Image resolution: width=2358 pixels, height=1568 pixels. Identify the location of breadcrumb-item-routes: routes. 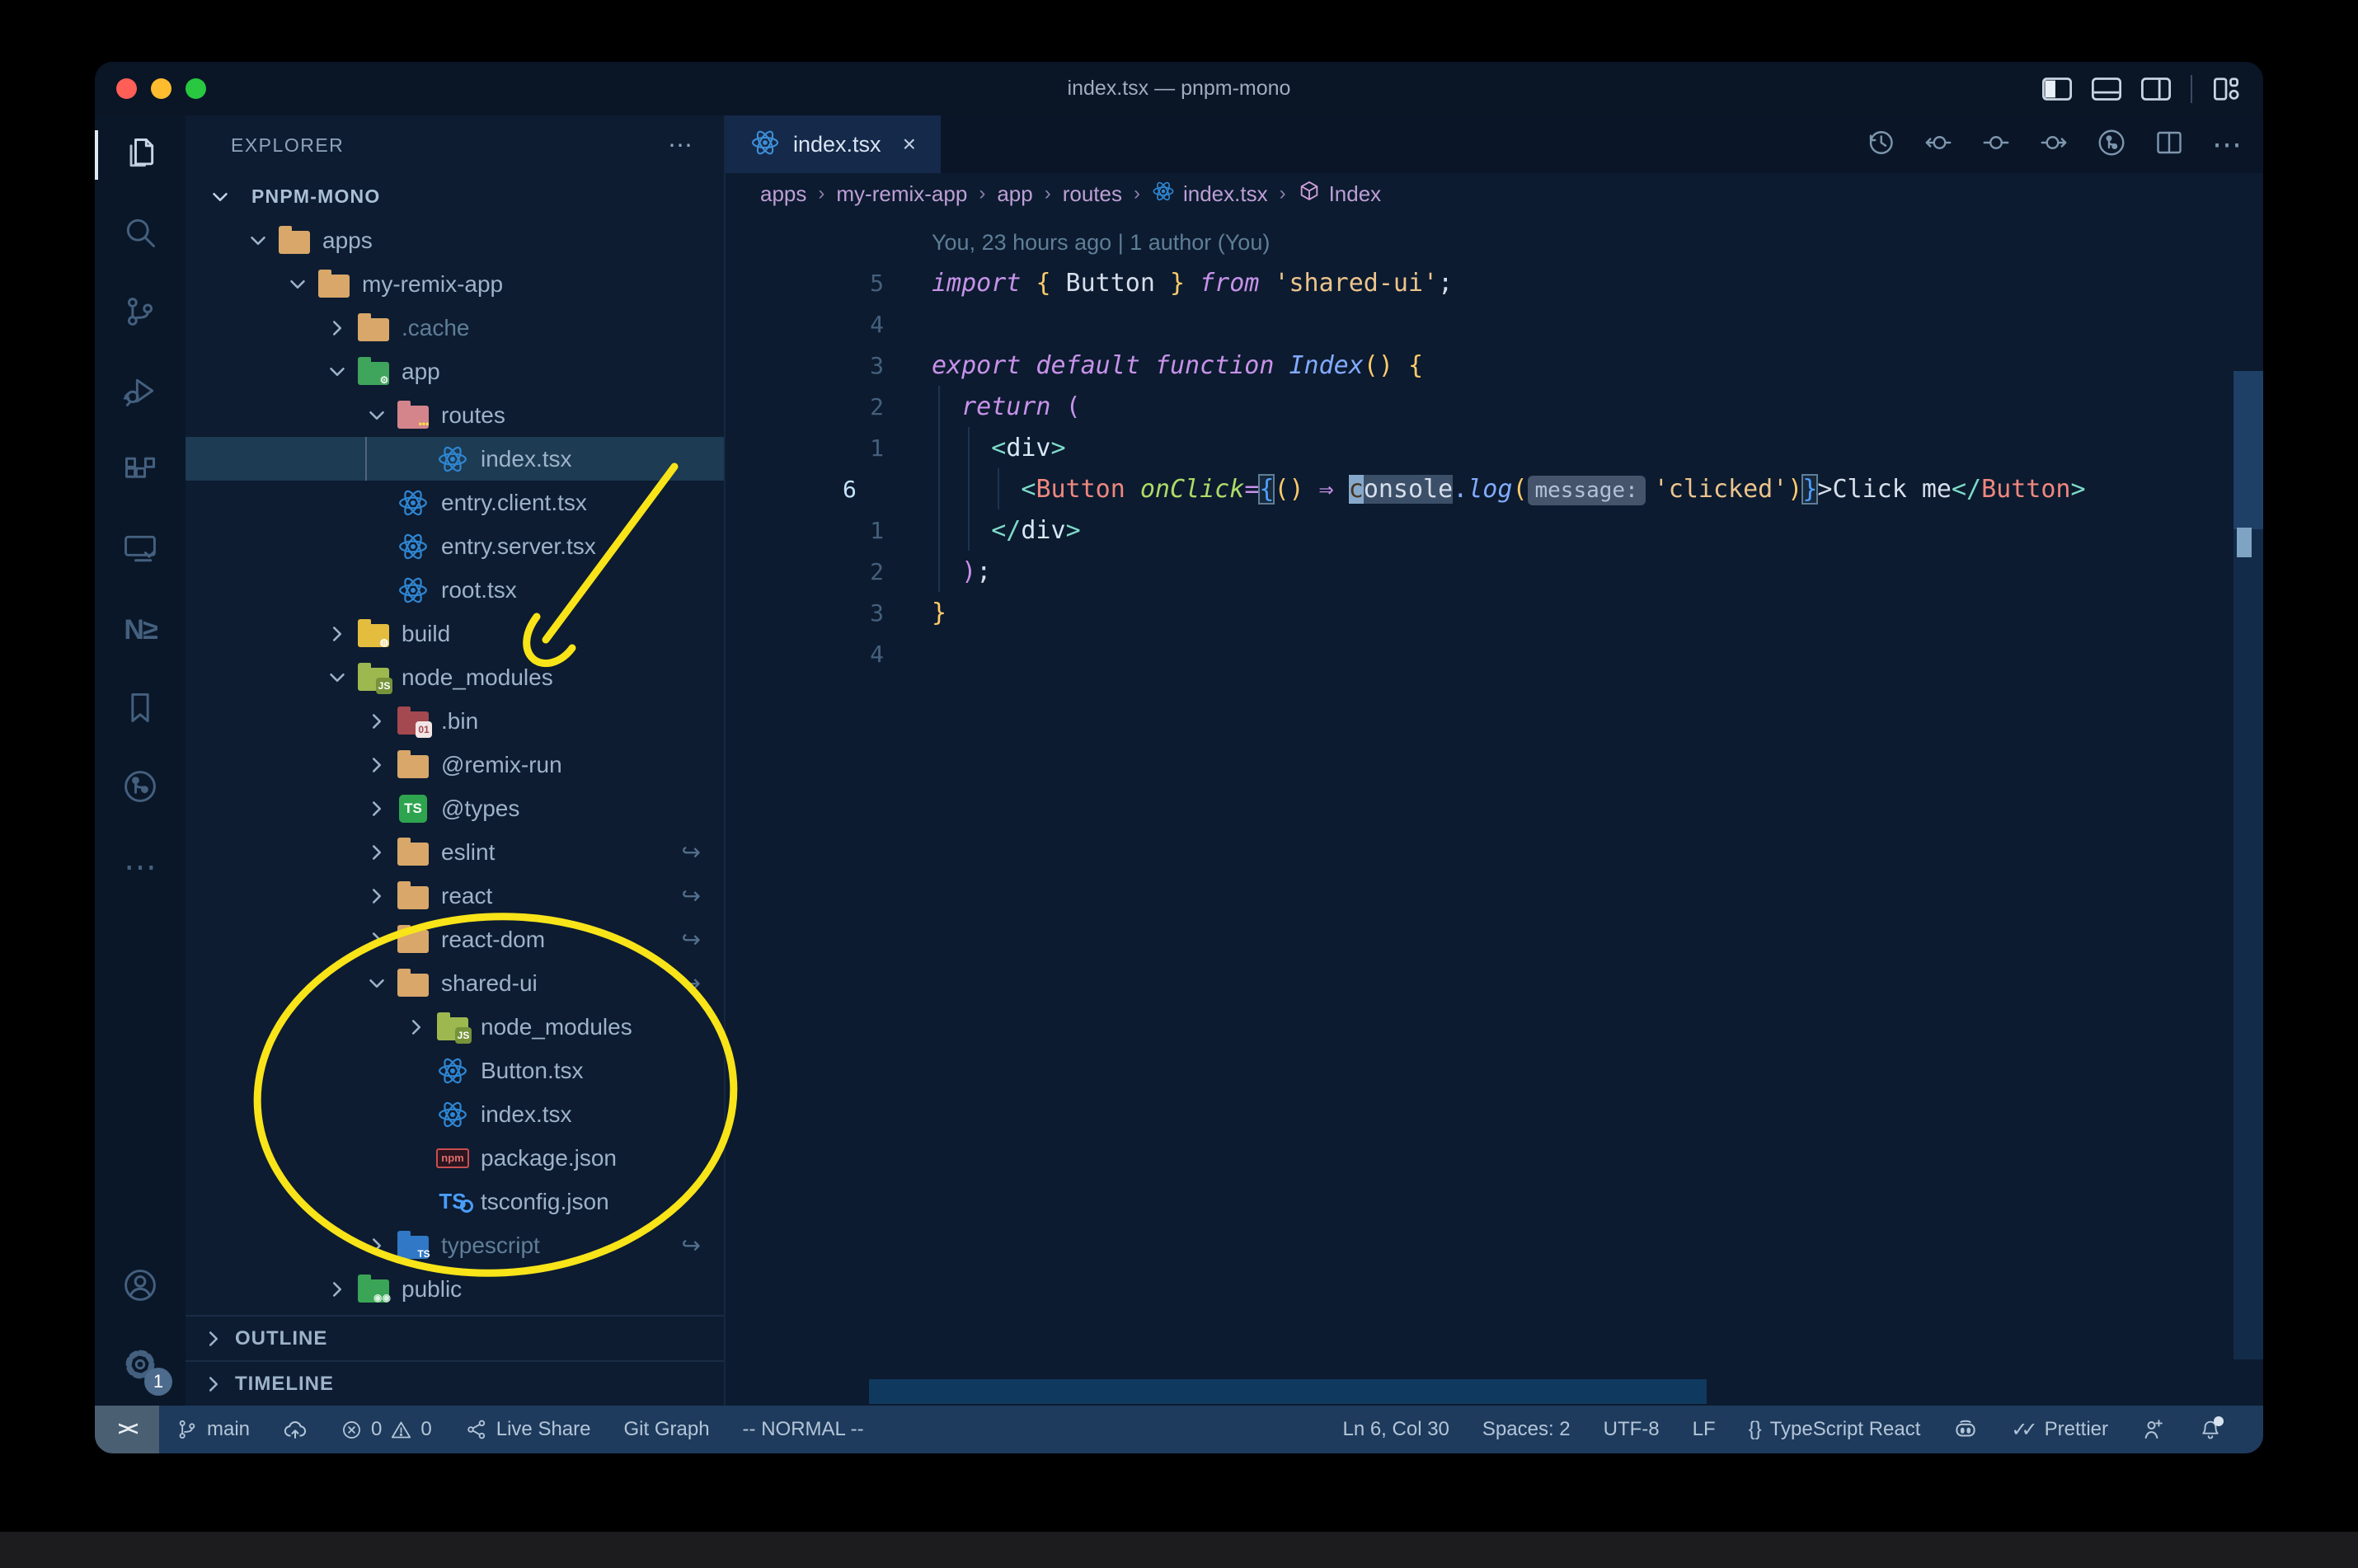
(1092, 194).